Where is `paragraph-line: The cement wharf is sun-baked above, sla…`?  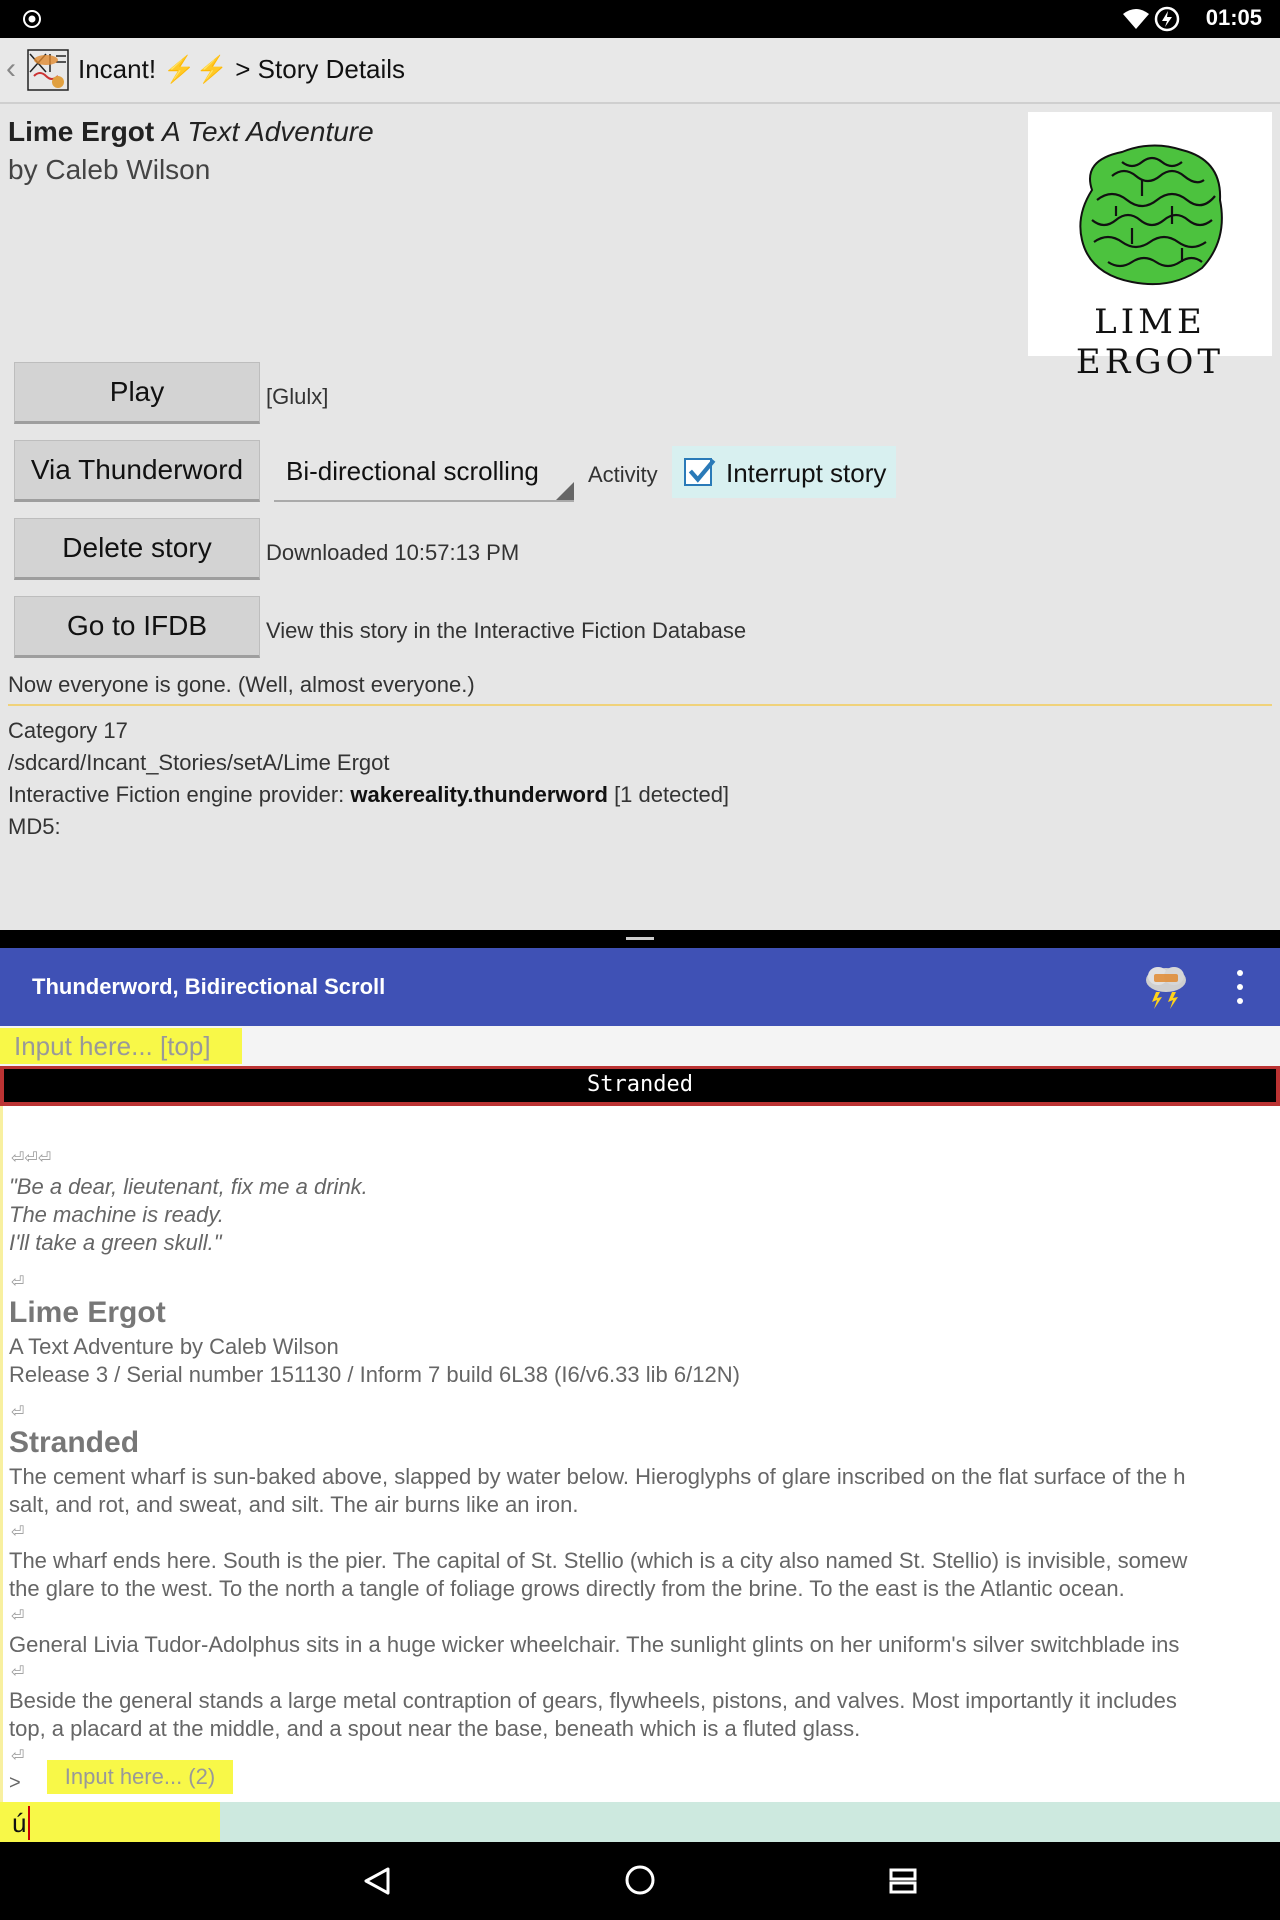
paragraph-line: The cement wharf is sun-baked above, sla… is located at coordinates (597, 1476).